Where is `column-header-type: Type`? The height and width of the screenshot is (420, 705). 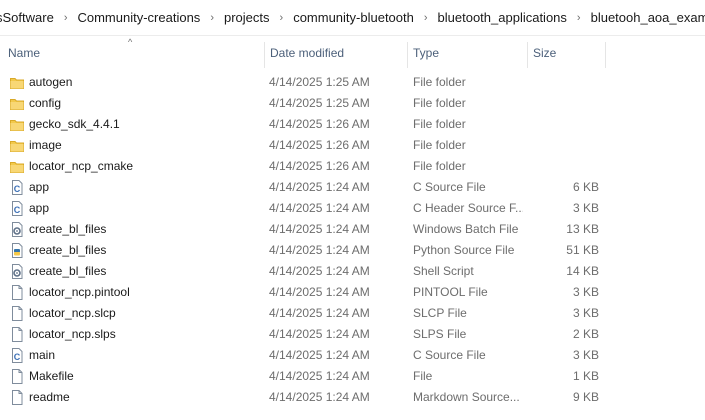
column-header-type: Type is located at coordinates (467, 53).